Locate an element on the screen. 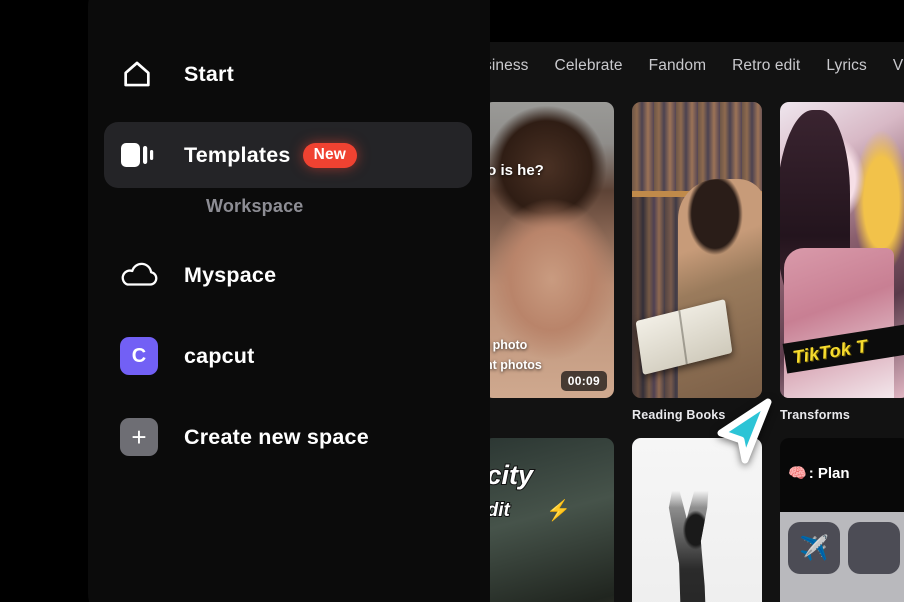 The height and width of the screenshot is (602, 904). overlay-caption-mid: ld photo is located at coordinates (506, 345).